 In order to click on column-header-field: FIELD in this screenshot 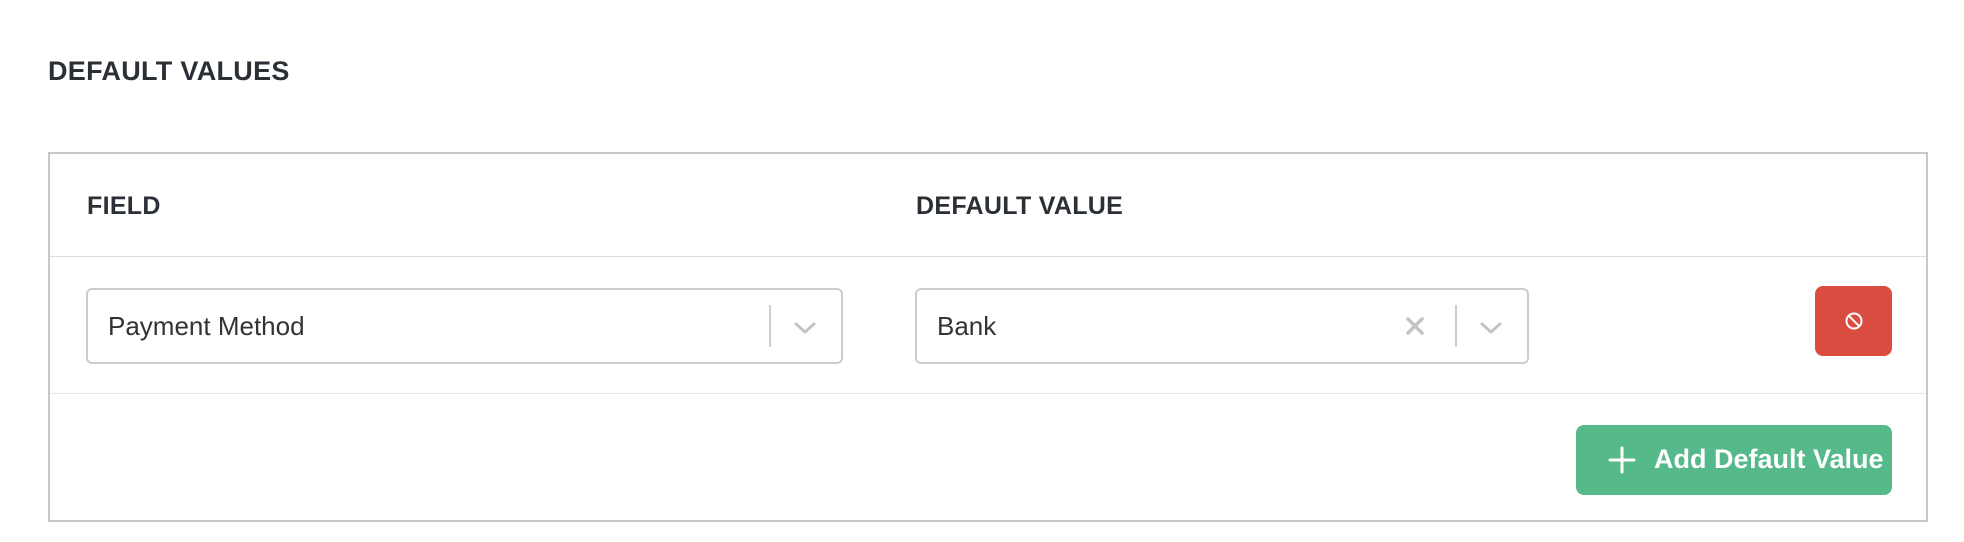, I will do `click(124, 206)`.